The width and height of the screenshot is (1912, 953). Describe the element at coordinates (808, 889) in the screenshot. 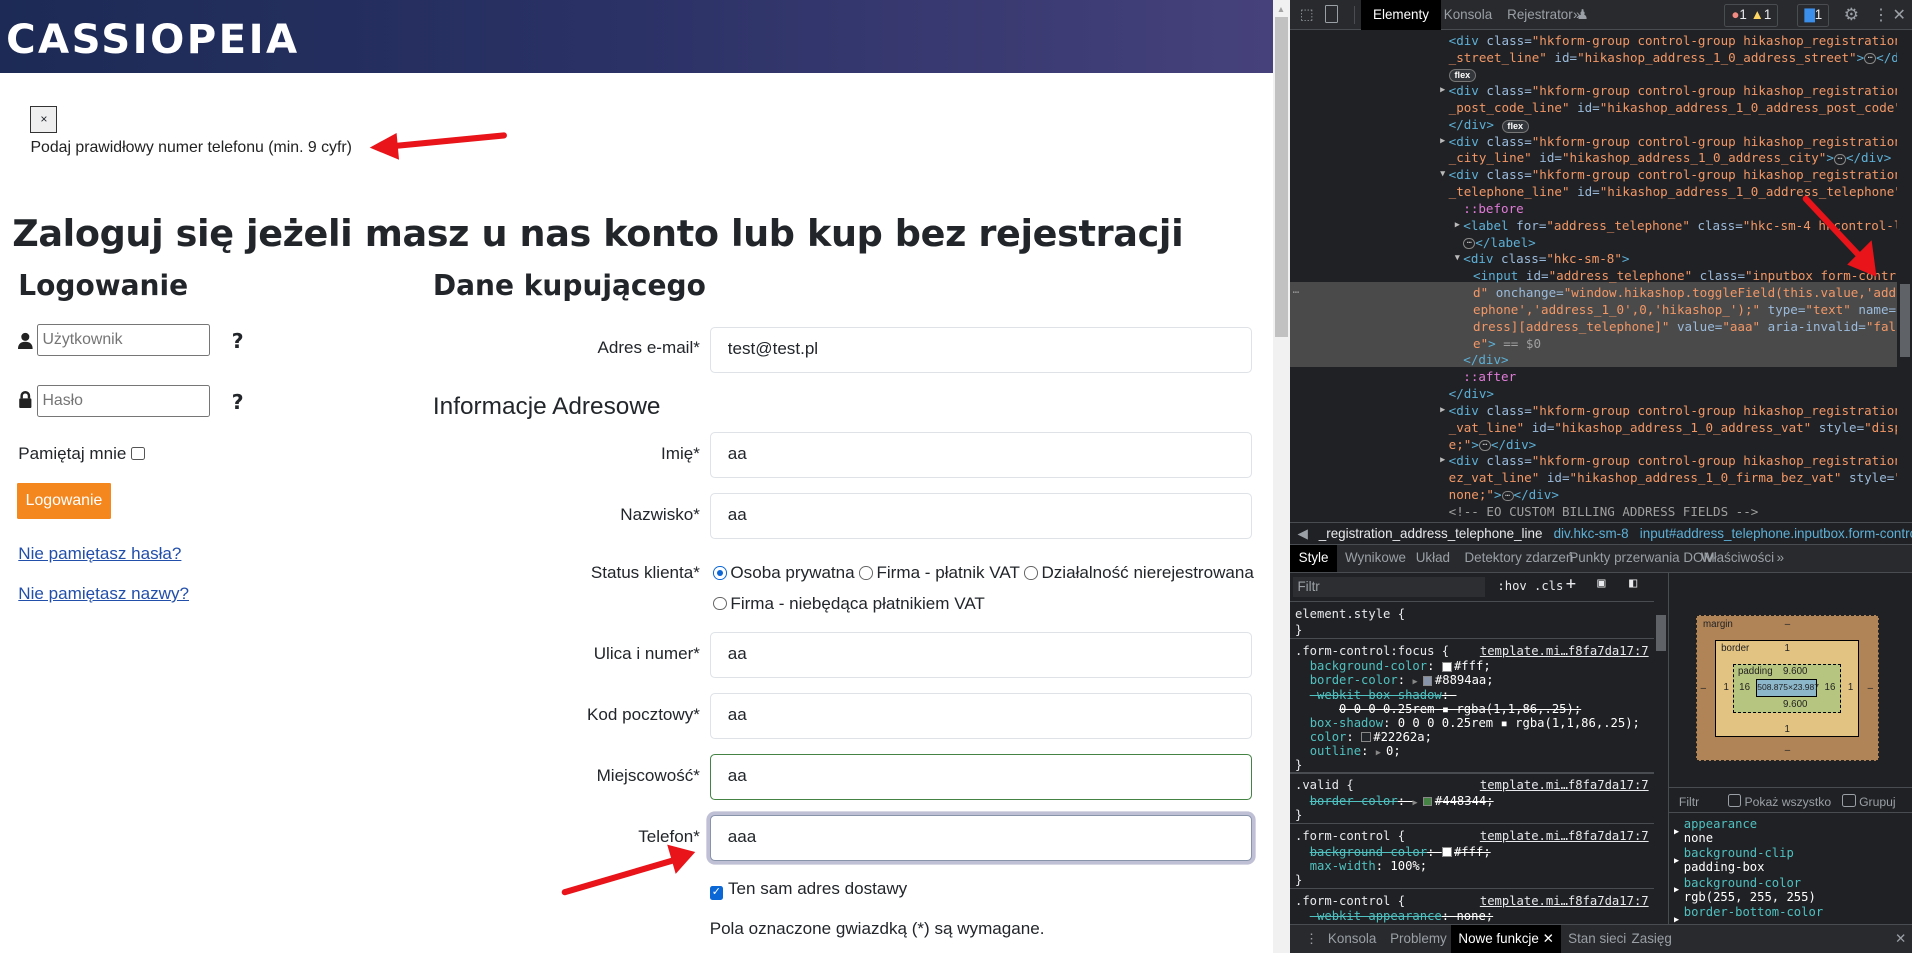

I see `same-address-option: ✓ Ten sam adres dostawy` at that location.